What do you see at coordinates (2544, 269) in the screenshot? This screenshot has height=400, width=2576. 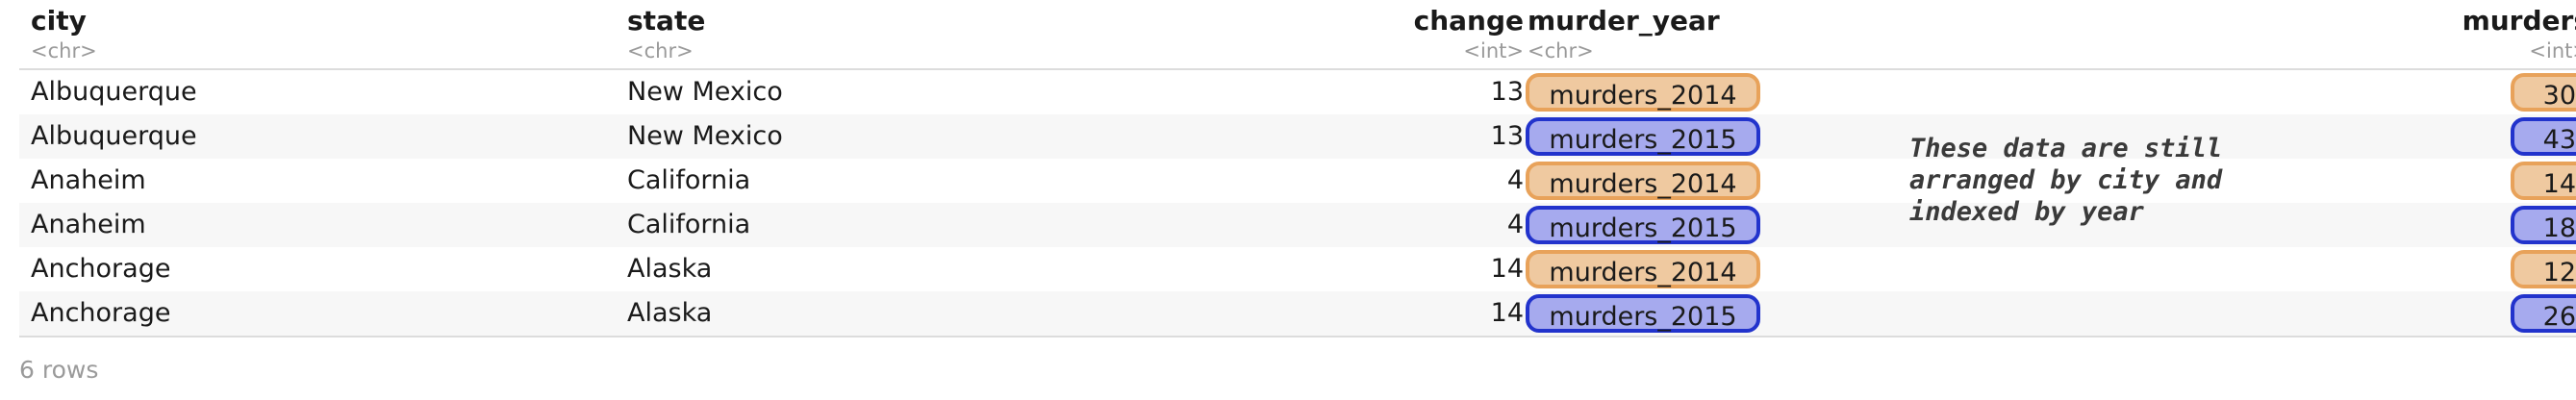 I see `cell-murders: 12` at bounding box center [2544, 269].